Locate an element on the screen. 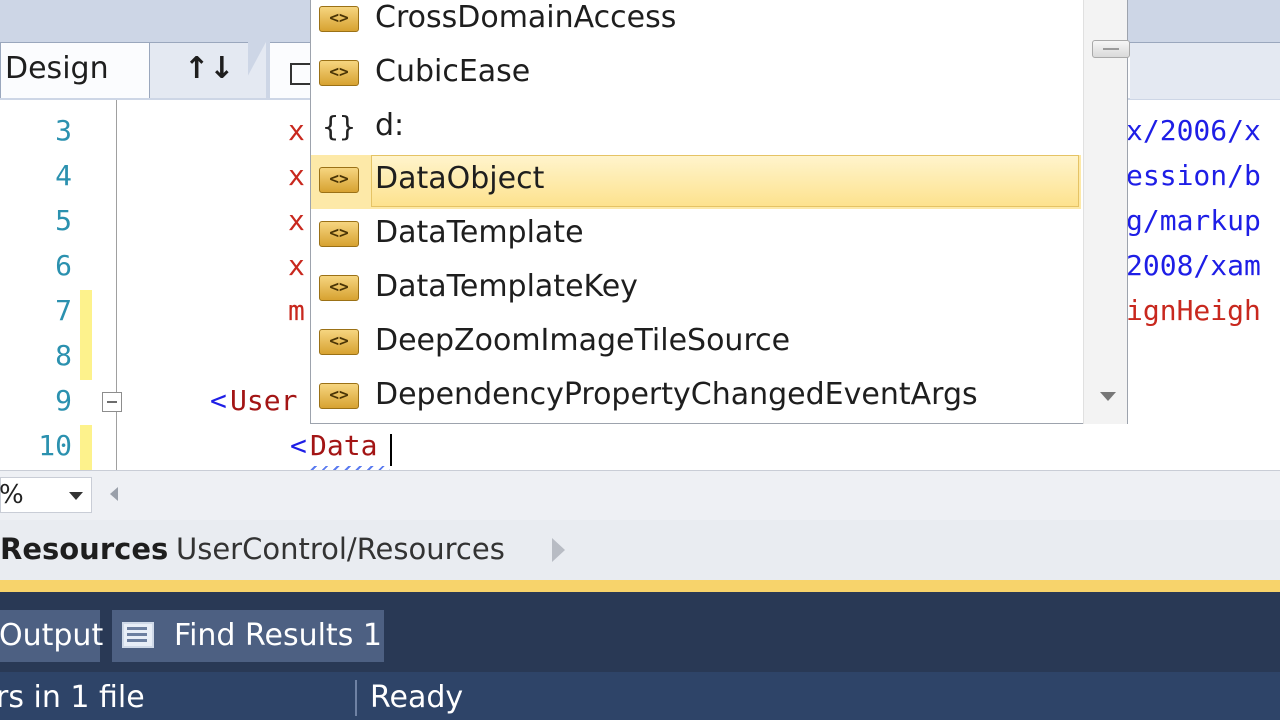  completion-item: <> CubicEase is located at coordinates (696, 75).